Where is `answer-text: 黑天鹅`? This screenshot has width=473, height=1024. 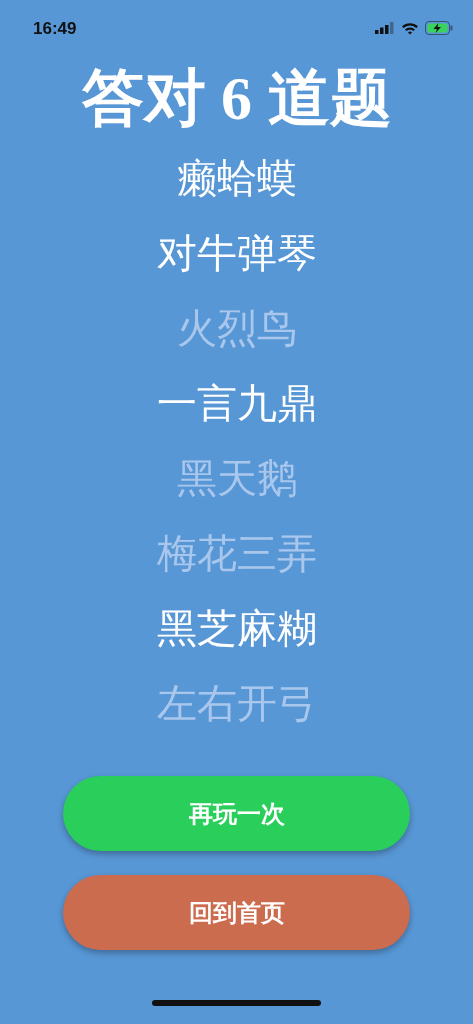
answer-text: 黑天鹅 is located at coordinates (236, 478).